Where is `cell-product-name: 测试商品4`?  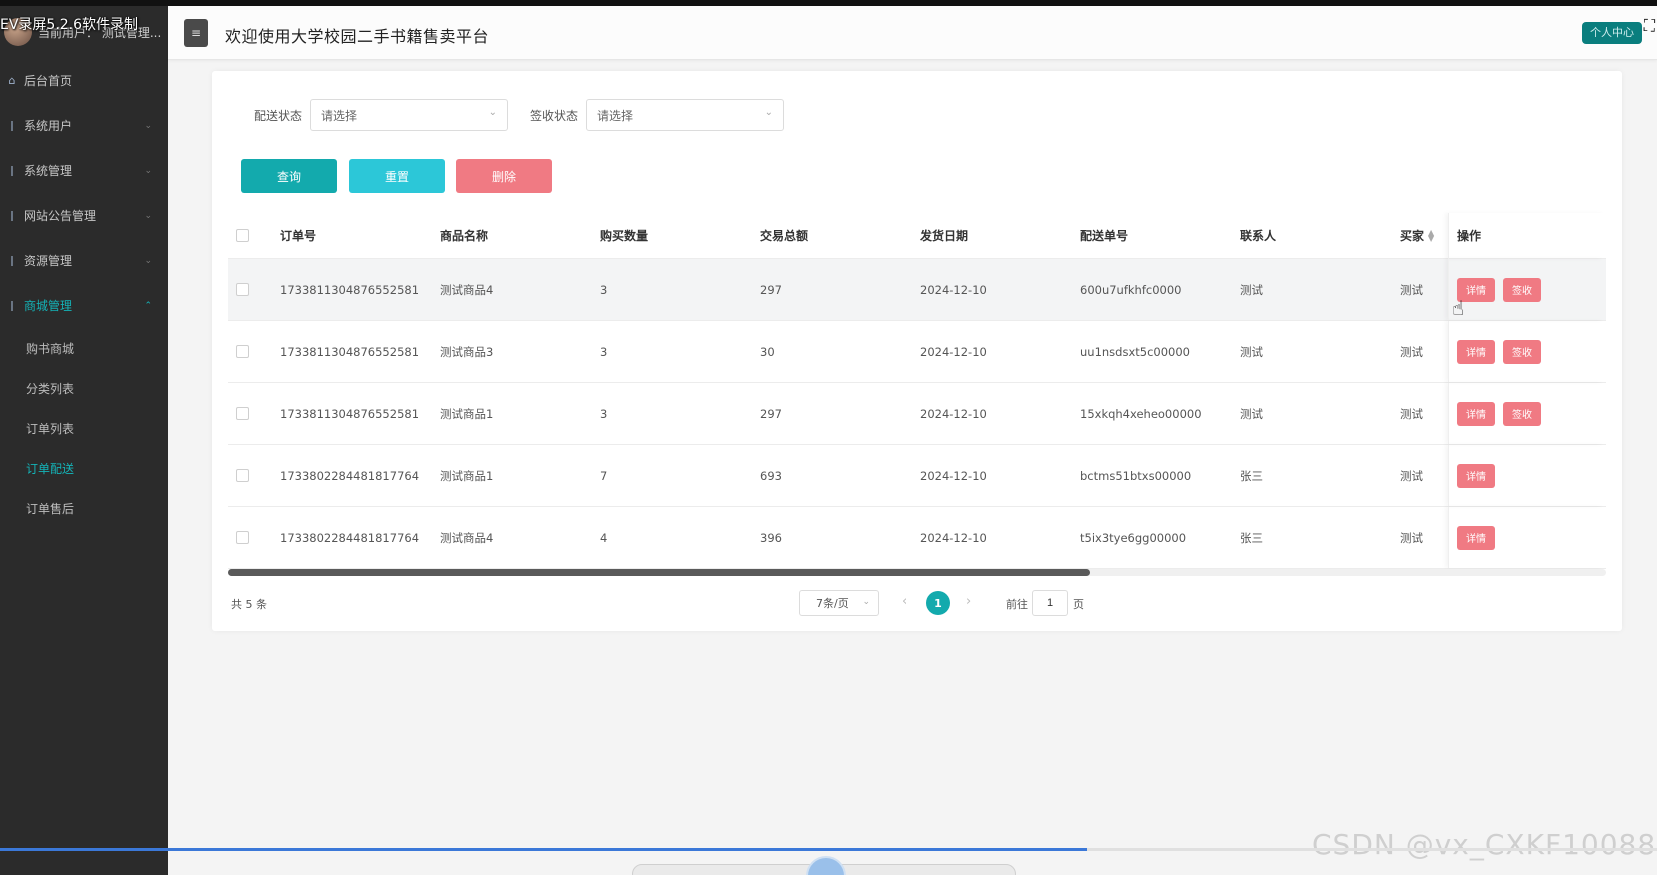 cell-product-name: 测试商品4 is located at coordinates (467, 289).